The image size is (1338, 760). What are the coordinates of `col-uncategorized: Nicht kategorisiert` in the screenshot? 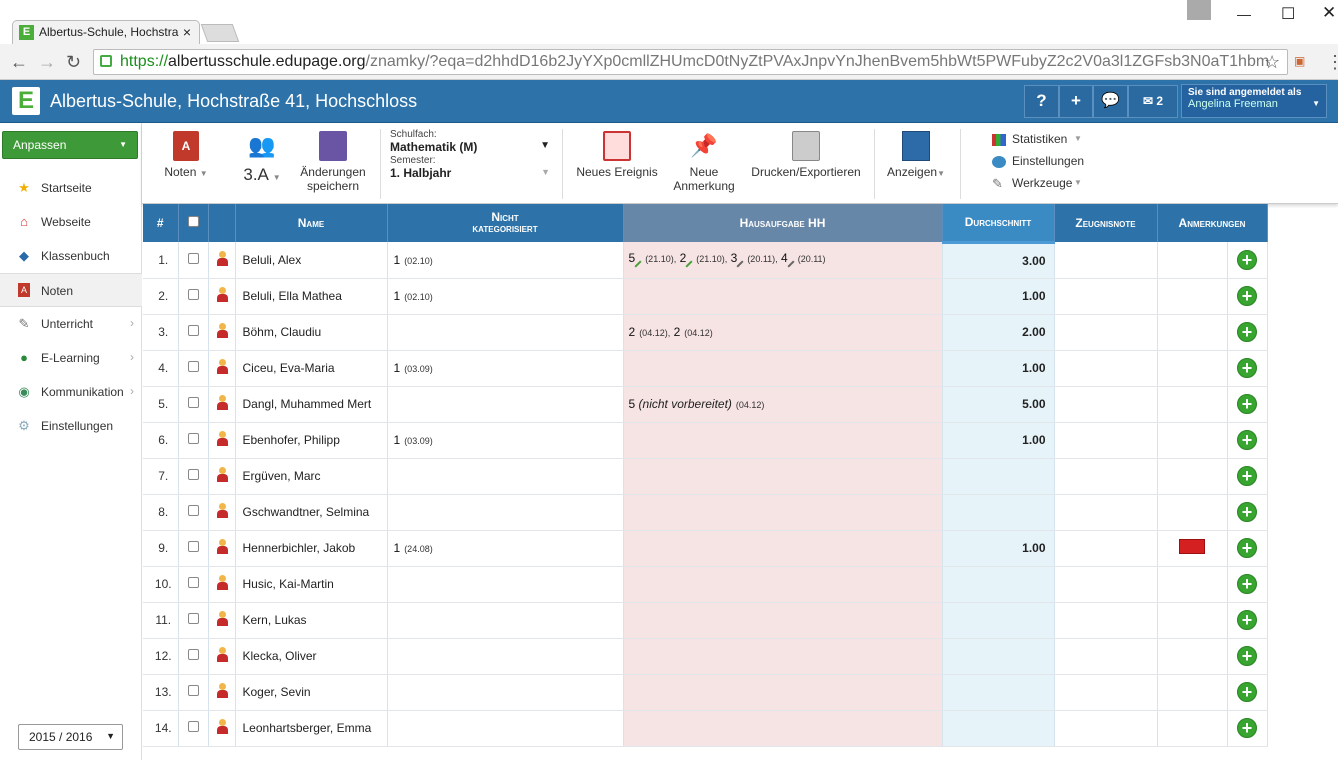 It's located at (505, 223).